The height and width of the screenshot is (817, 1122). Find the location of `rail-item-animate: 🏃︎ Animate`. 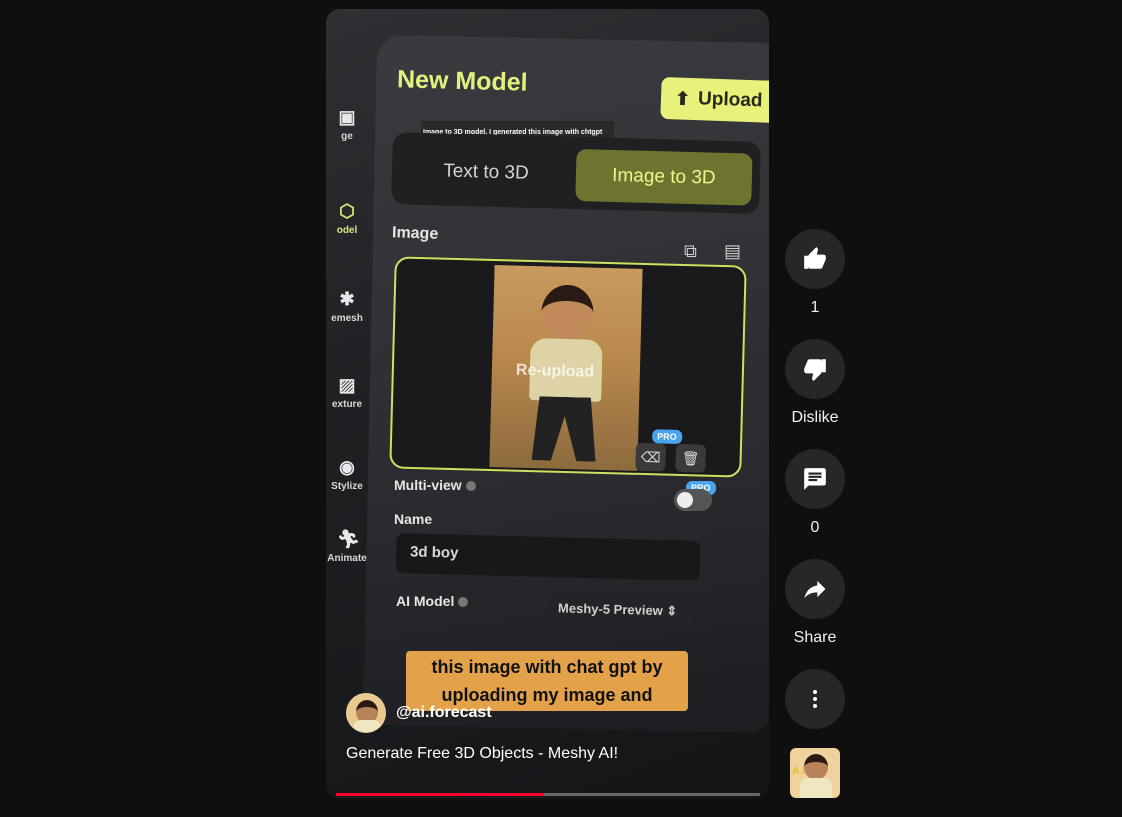

rail-item-animate: 🏃︎ Animate is located at coordinates (347, 546).